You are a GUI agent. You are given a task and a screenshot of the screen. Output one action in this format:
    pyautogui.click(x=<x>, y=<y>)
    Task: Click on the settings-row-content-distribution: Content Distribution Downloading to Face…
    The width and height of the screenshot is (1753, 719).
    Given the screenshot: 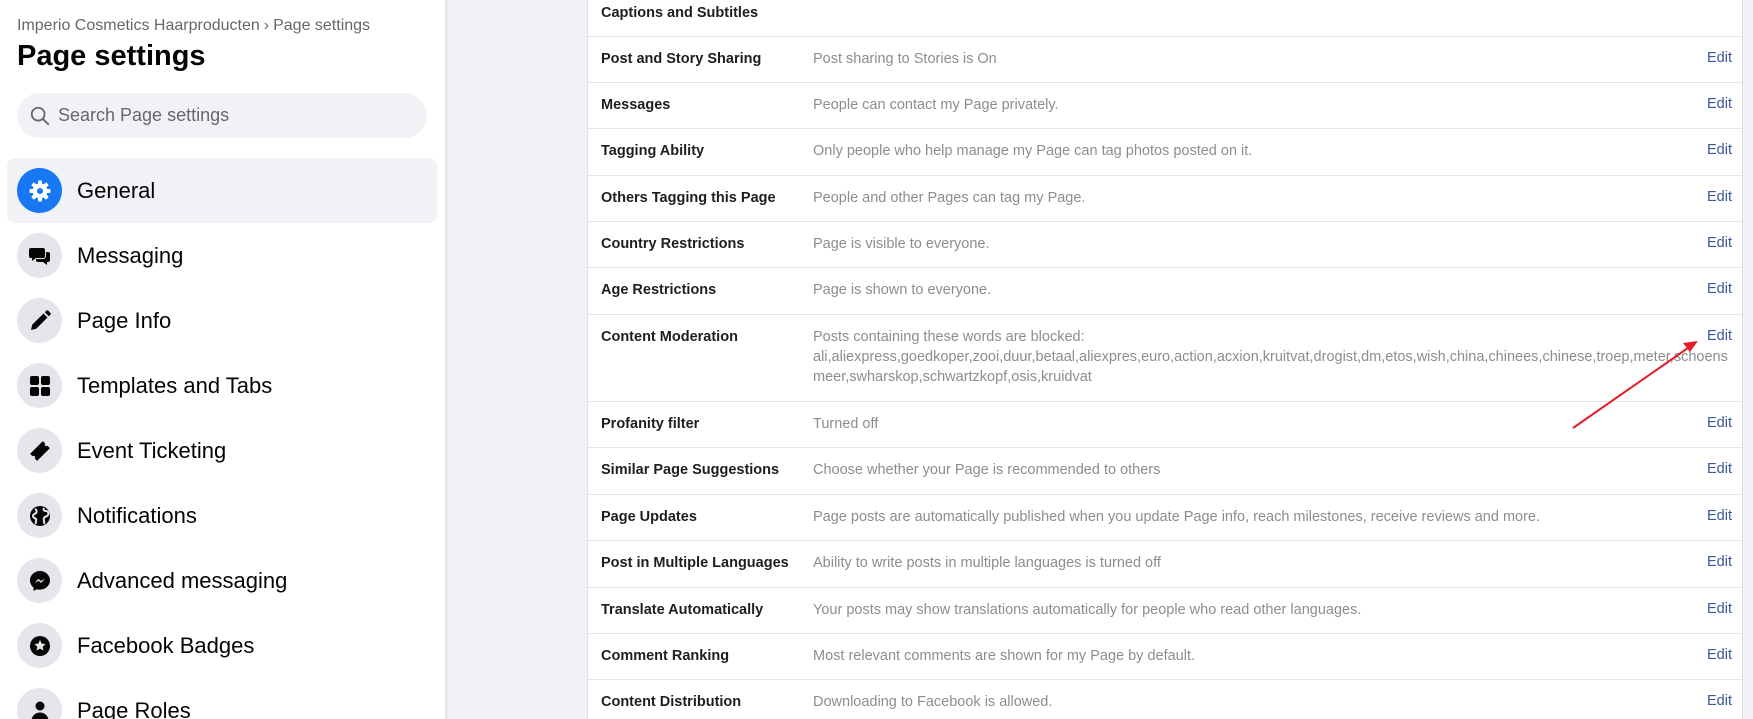 What is the action you would take?
    pyautogui.click(x=1165, y=699)
    